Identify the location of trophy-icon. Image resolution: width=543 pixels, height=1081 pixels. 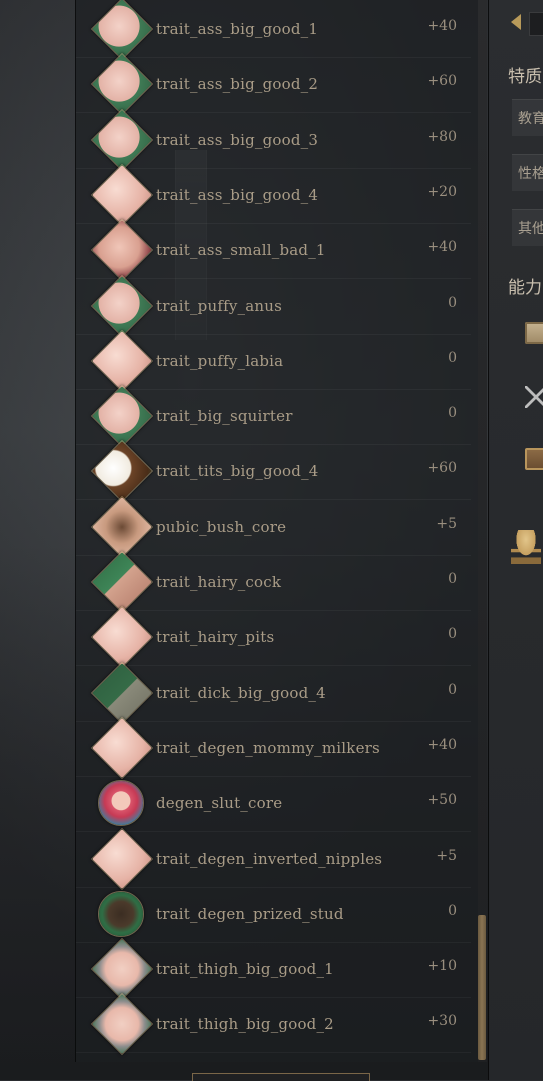
(526, 547).